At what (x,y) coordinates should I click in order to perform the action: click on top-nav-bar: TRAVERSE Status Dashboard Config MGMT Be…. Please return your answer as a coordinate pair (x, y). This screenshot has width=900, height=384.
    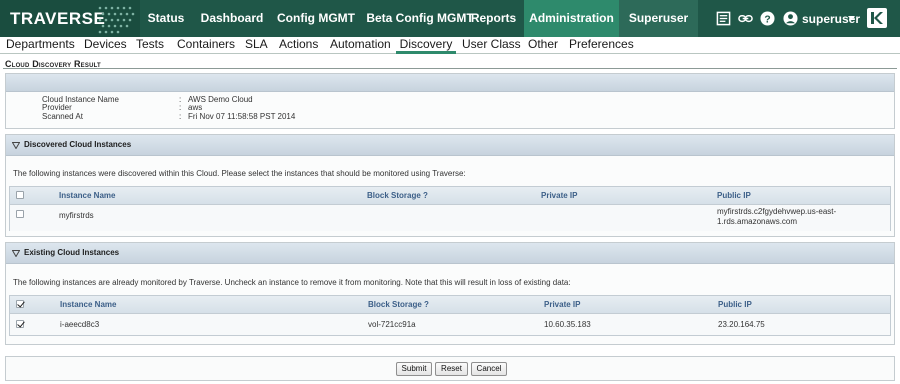
    Looking at the image, I should click on (450, 18).